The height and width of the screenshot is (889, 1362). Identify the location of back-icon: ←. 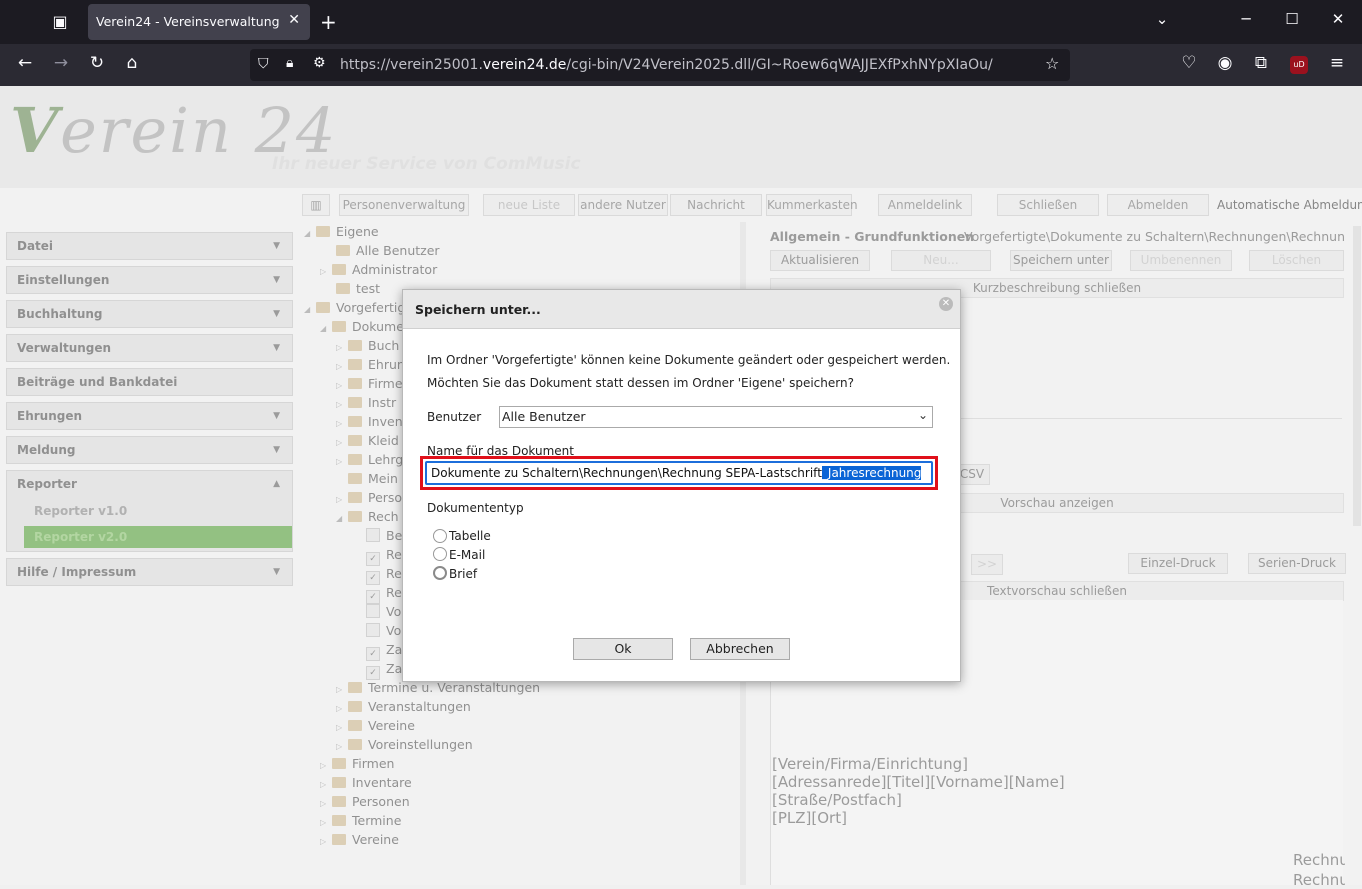
(25, 63).